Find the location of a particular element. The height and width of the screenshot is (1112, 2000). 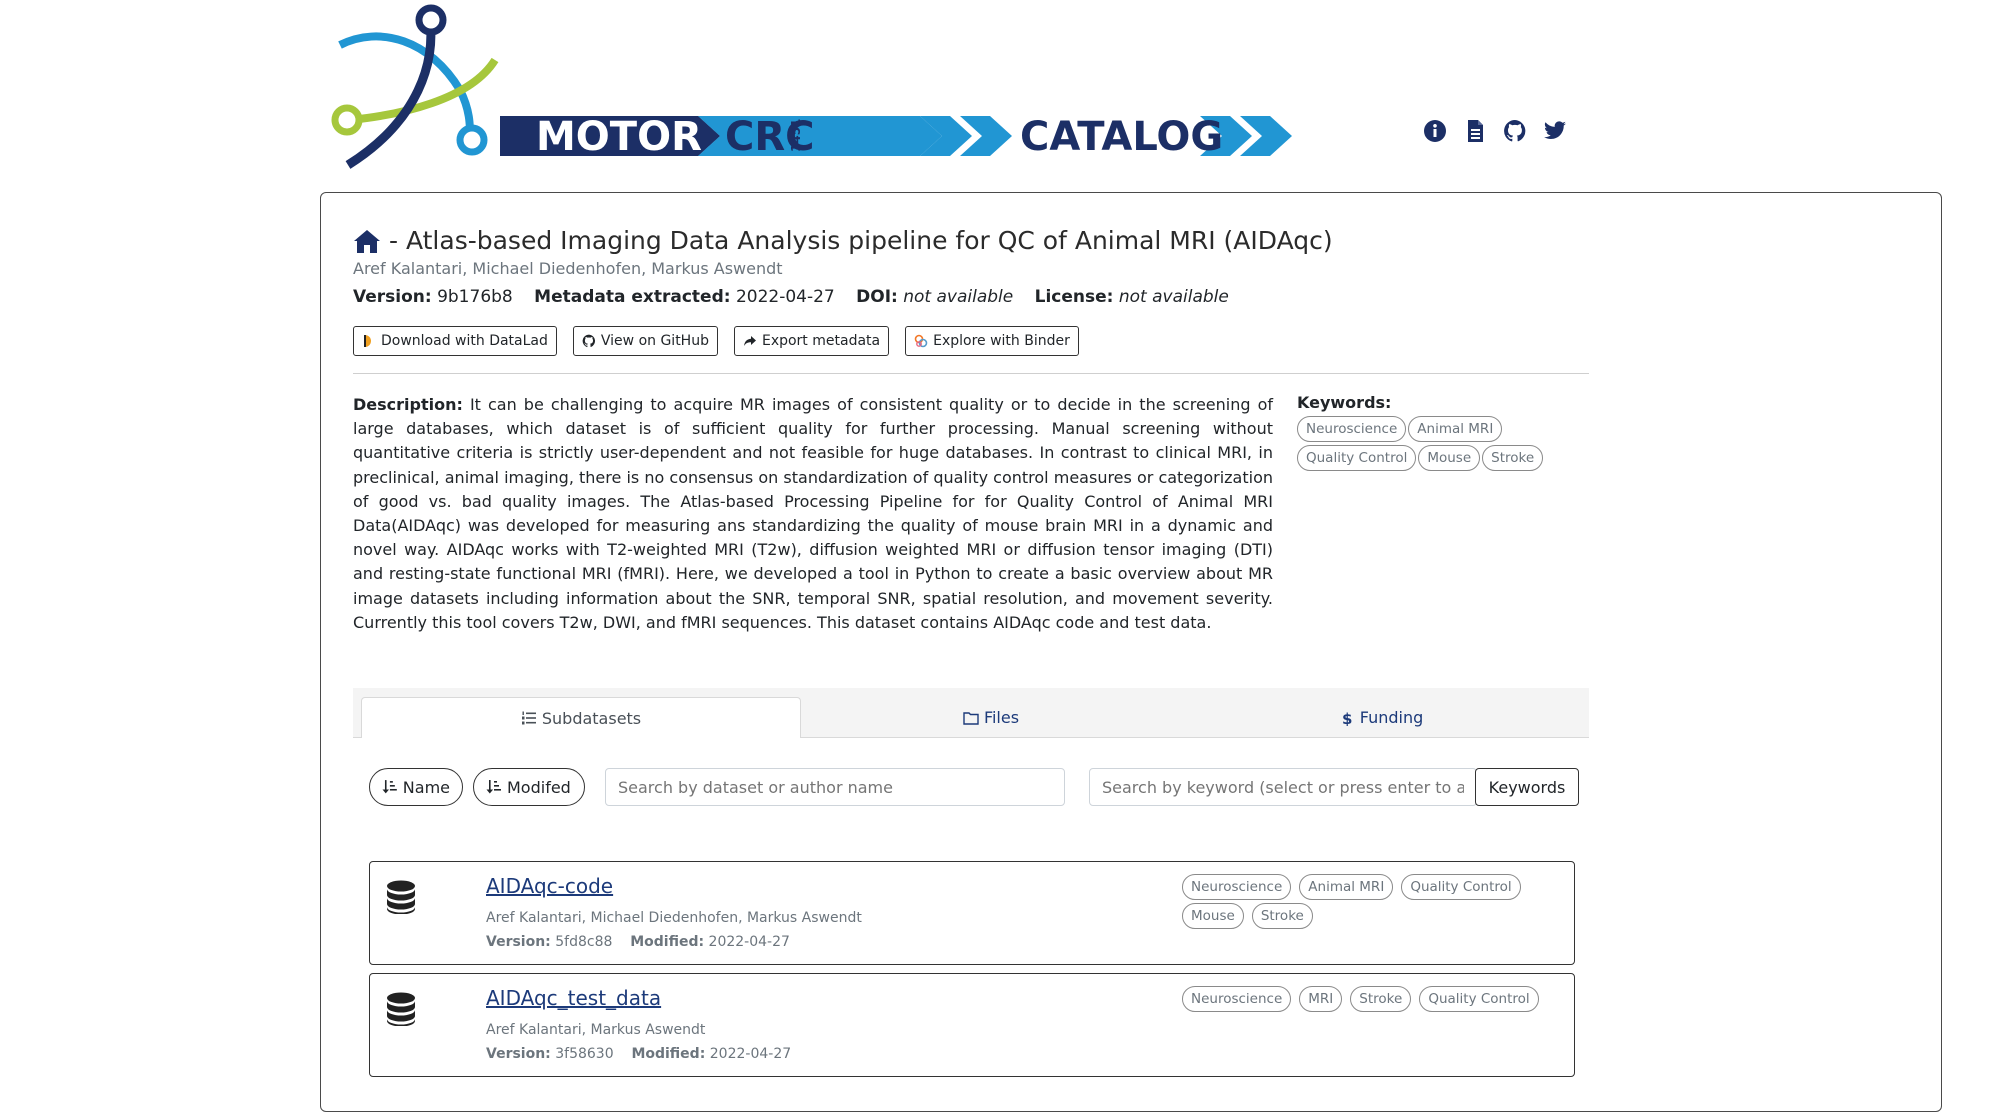

list-ordered-icon is located at coordinates (528, 718).